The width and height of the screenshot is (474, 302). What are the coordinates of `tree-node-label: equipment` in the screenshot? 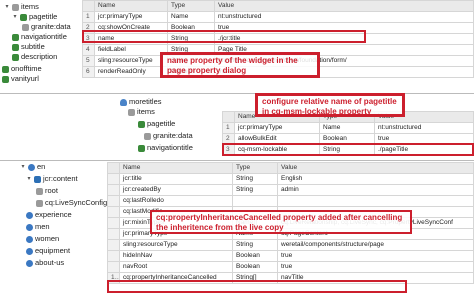 It's located at (53, 250).